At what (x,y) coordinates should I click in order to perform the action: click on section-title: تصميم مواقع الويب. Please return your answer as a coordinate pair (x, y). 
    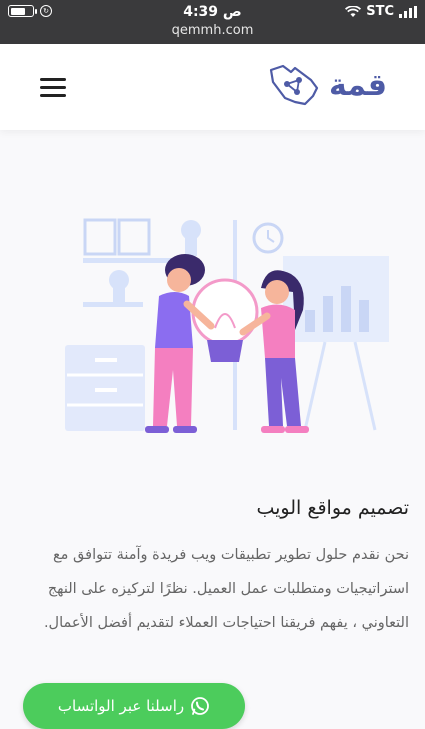
    Looking at the image, I should click on (332, 508).